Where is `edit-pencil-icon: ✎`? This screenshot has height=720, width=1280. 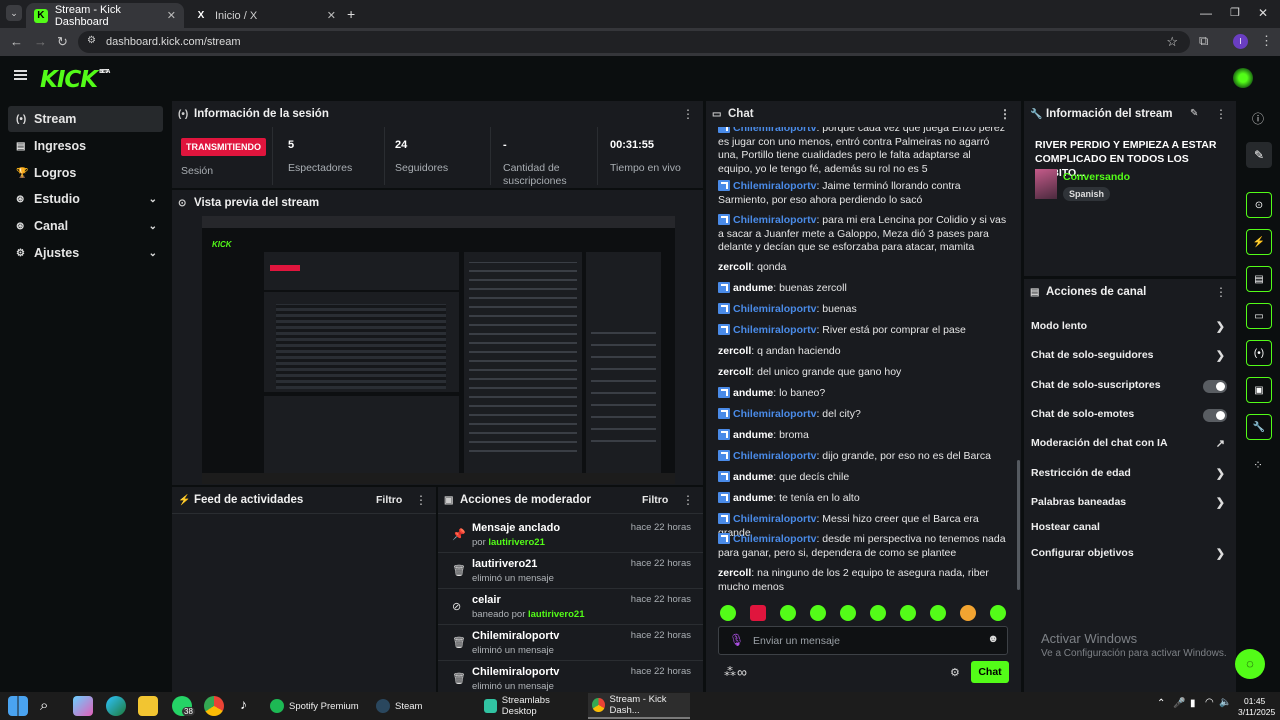 edit-pencil-icon: ✎ is located at coordinates (1194, 113).